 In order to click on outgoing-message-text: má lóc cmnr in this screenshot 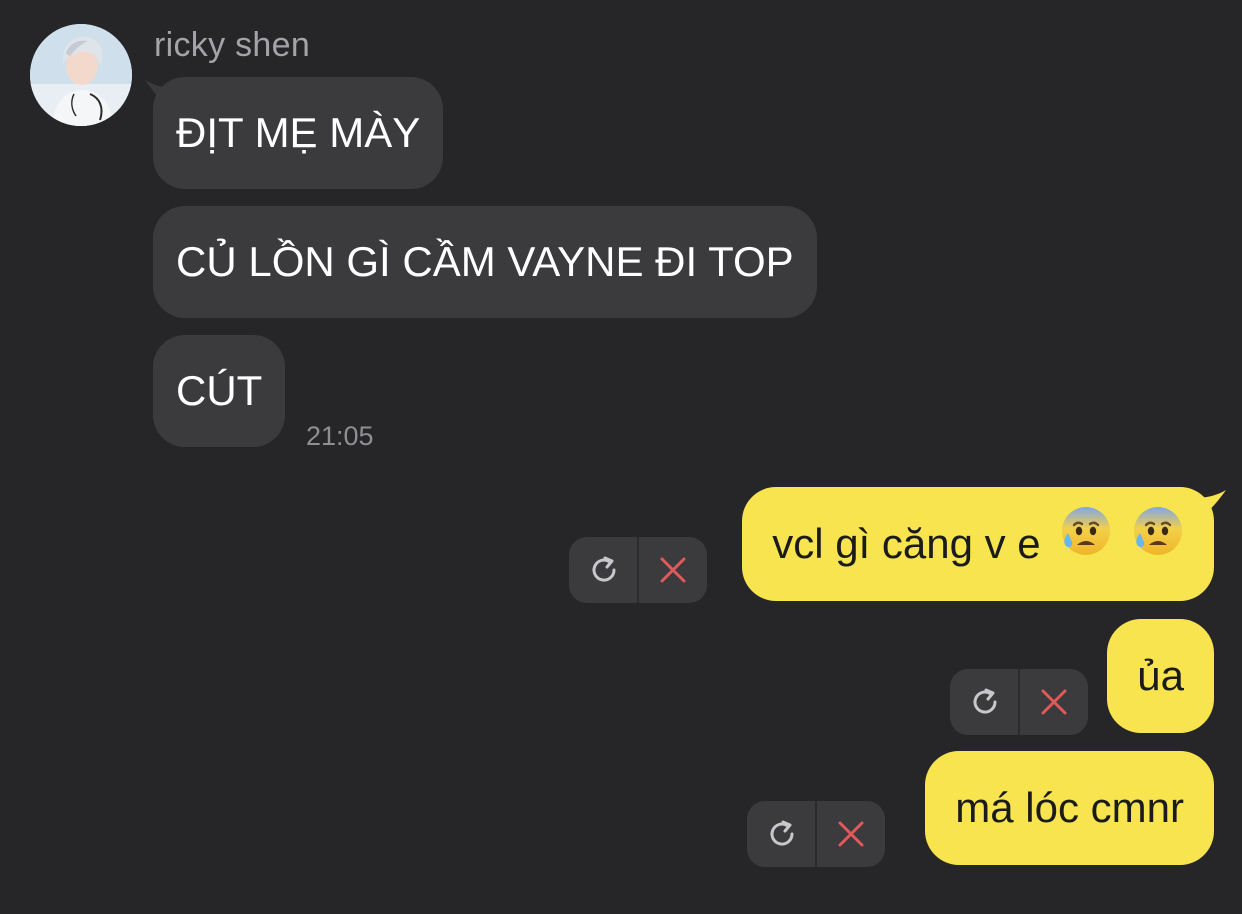, I will do `click(1069, 807)`.